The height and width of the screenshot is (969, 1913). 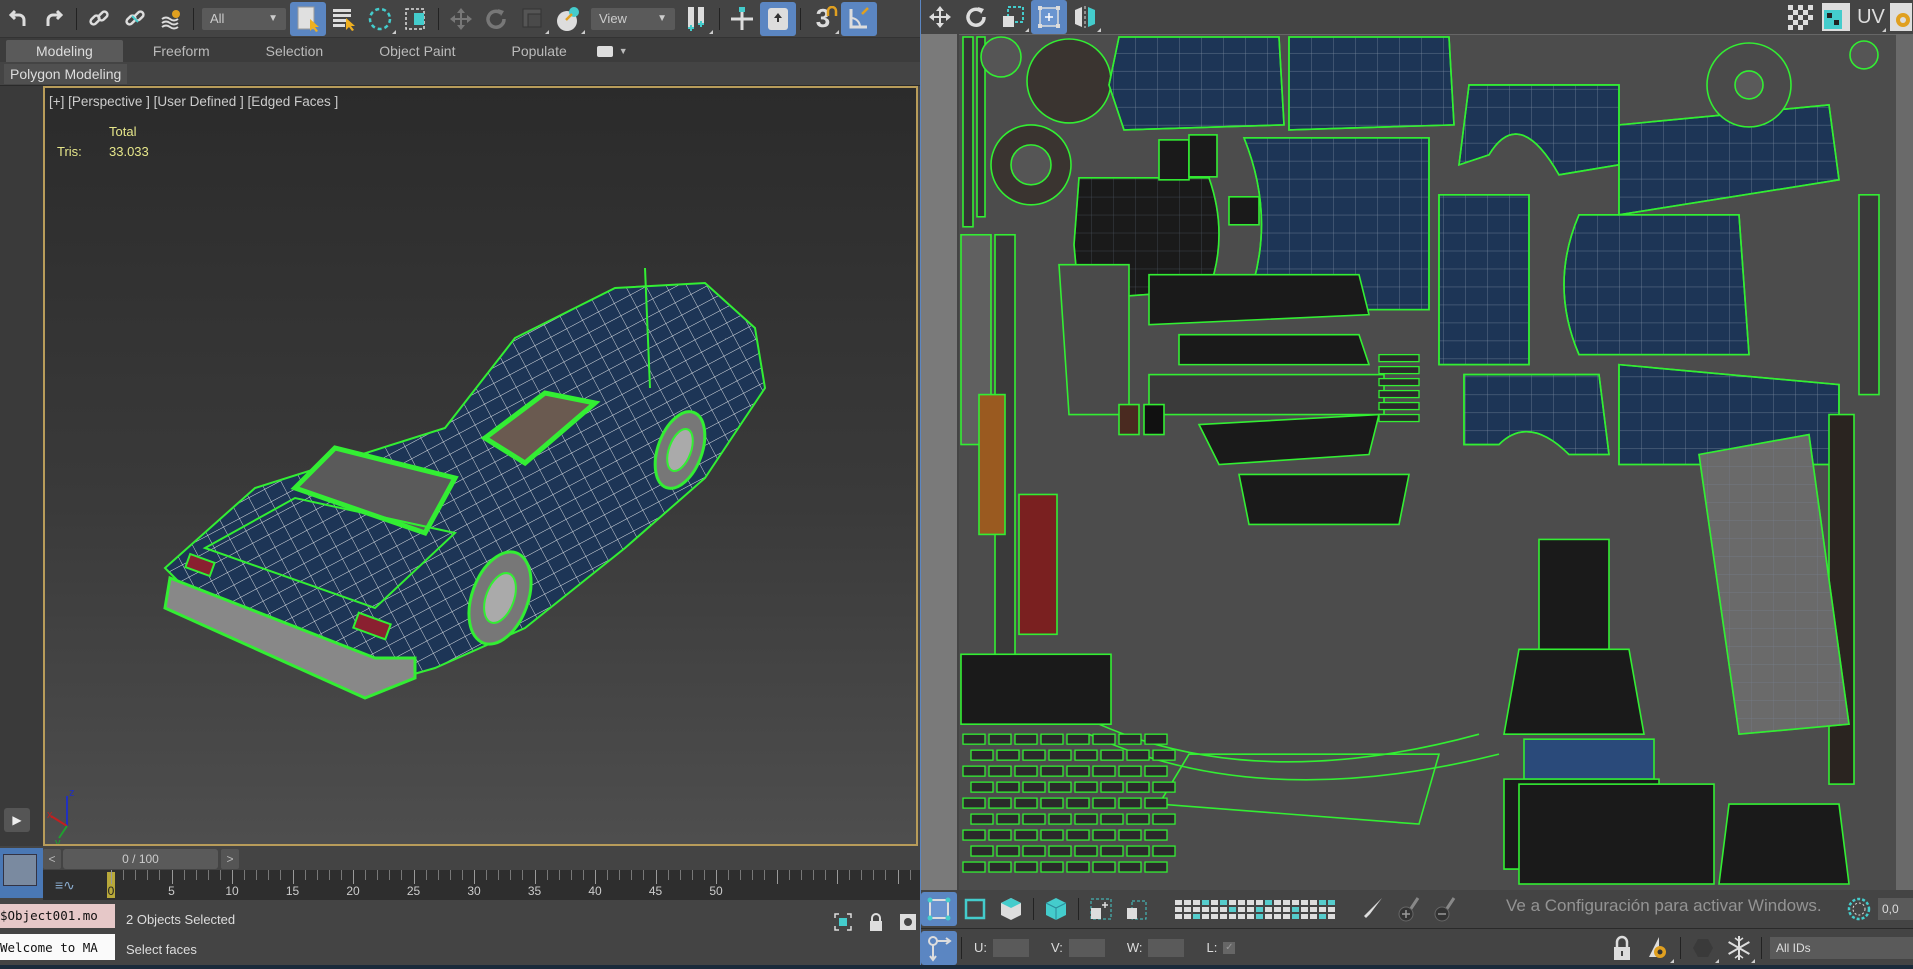 I want to click on select-by-name-button, so click(x=344, y=19).